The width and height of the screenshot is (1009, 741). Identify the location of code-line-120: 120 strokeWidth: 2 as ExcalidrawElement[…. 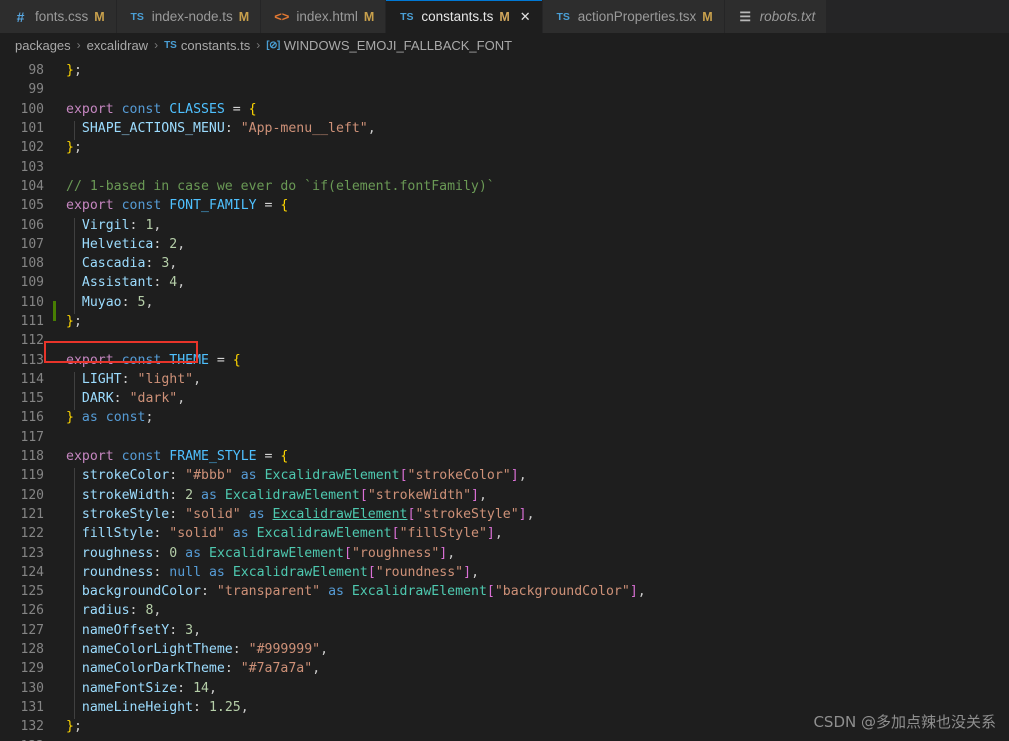
(504, 496).